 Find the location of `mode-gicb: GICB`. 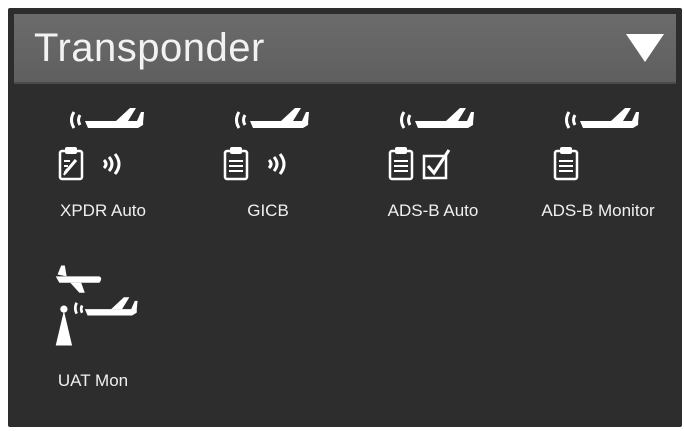

mode-gicb: GICB is located at coordinates (288, 163).